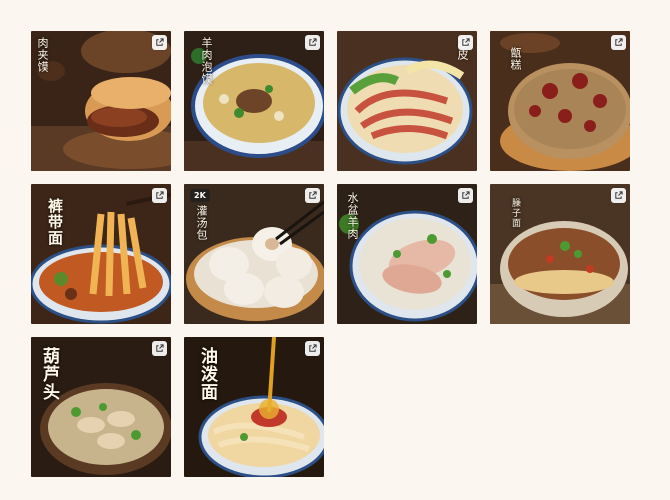  Describe the element at coordinates (560, 101) in the screenshot. I see `gallery-item-zenggao: 甑糕` at that location.